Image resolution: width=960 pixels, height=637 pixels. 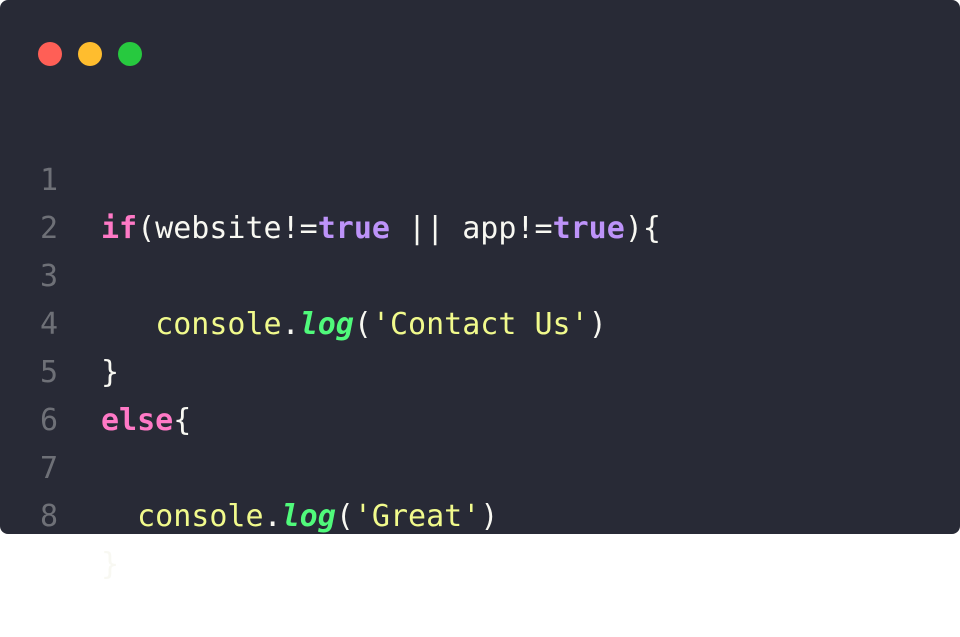 I want to click on code-text: }, so click(x=110, y=565).